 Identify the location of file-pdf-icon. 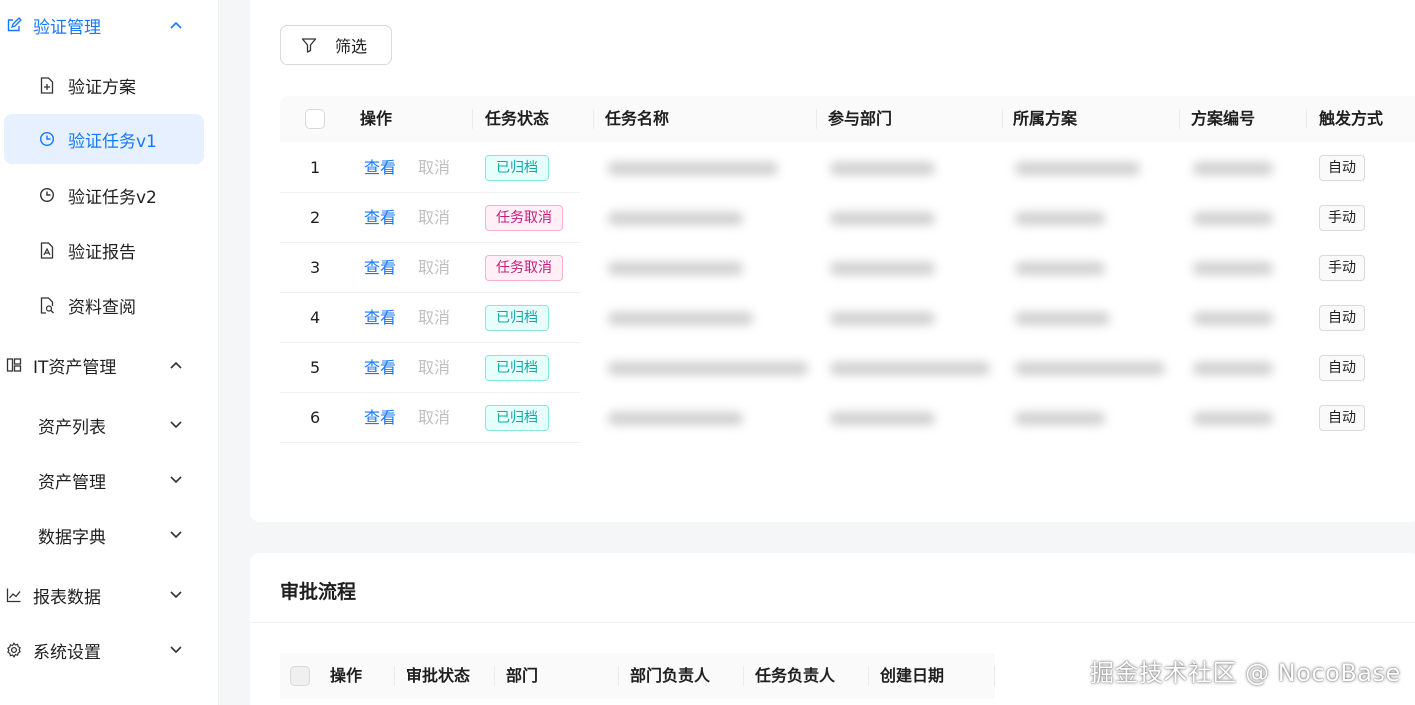
(47, 250).